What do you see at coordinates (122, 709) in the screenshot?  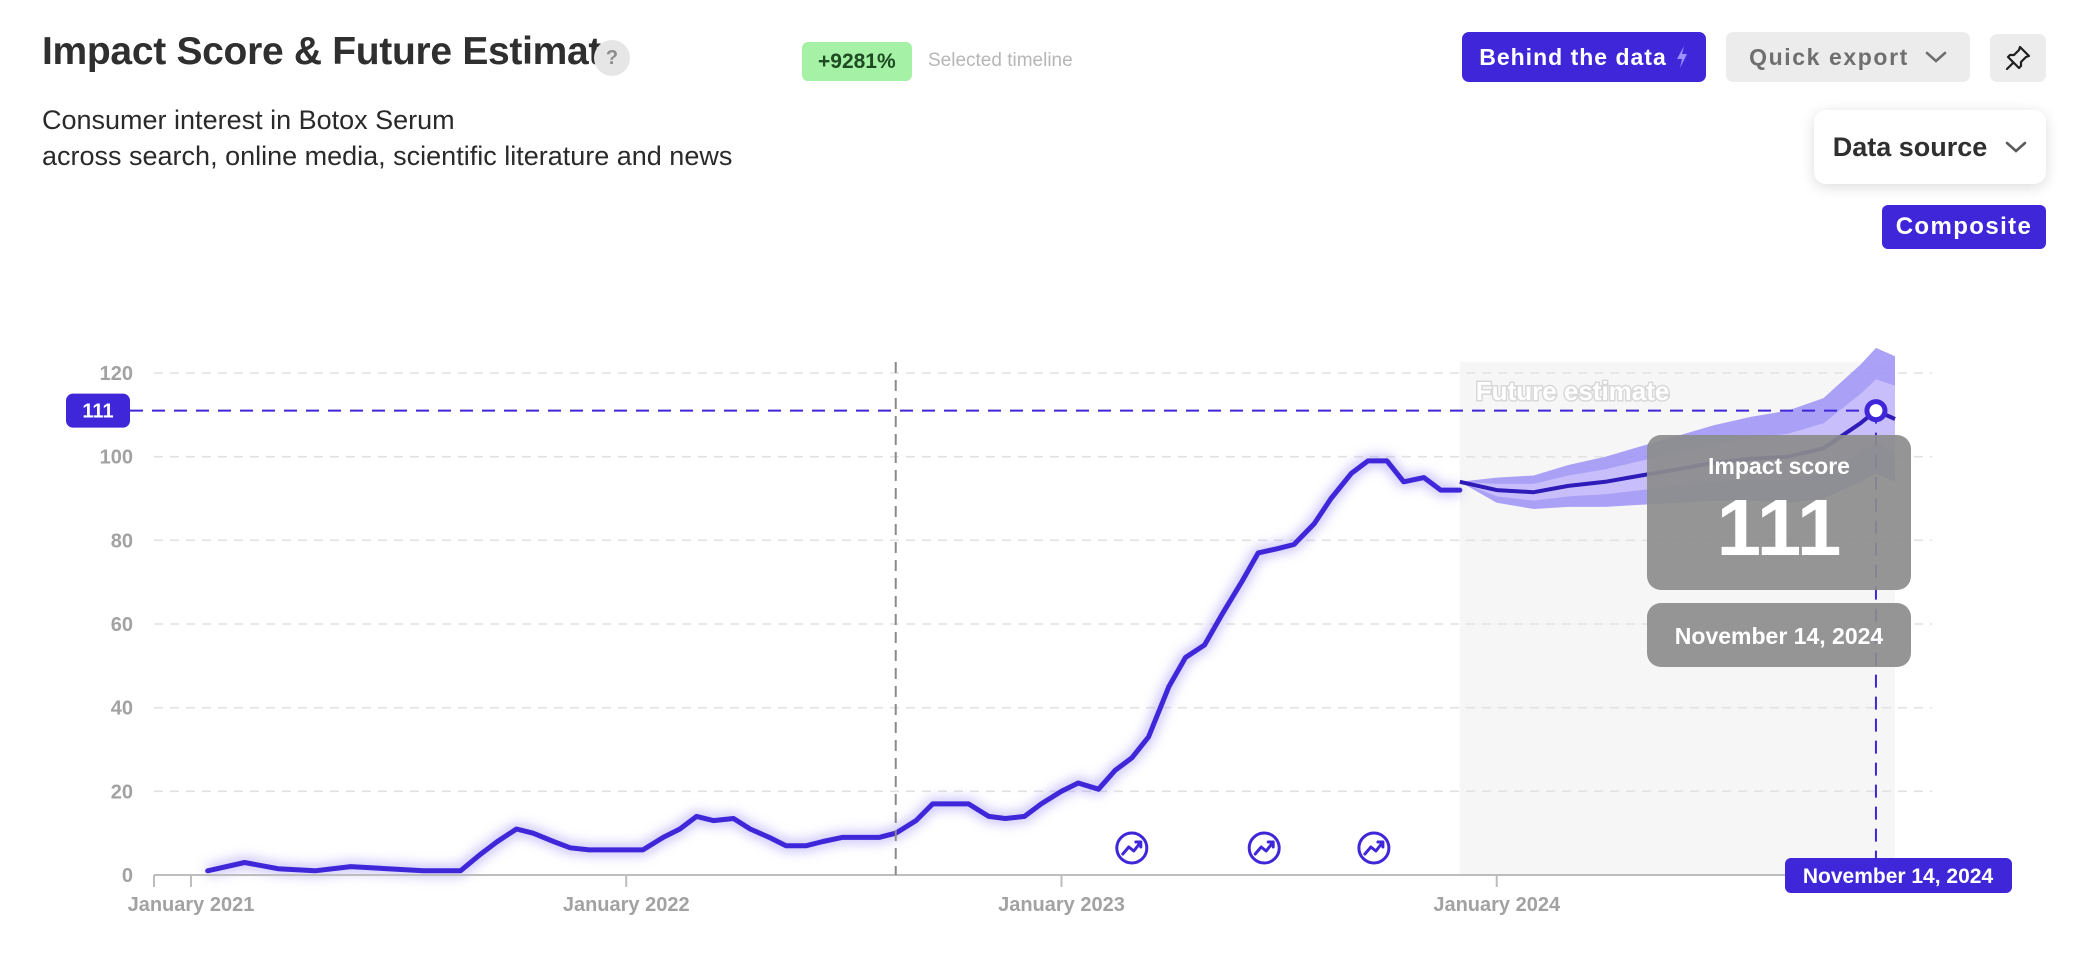 I see `y-tick-label: 40` at bounding box center [122, 709].